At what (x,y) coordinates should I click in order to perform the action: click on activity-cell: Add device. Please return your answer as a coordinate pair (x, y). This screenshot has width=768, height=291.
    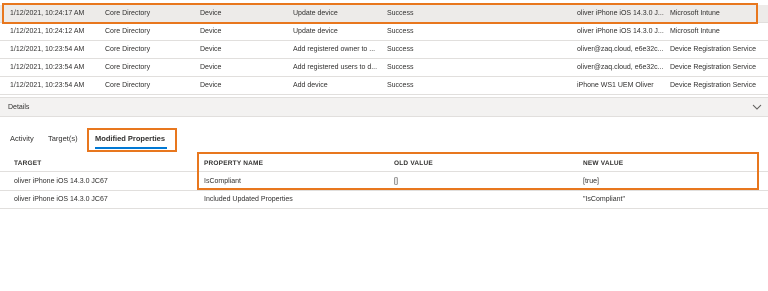
    Looking at the image, I should click on (310, 85).